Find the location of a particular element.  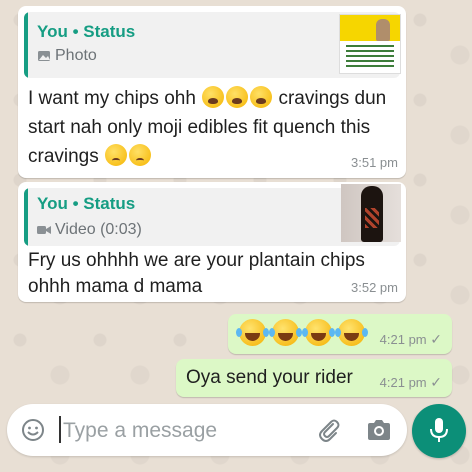

quote-media-type: Photo is located at coordinates (67, 56).